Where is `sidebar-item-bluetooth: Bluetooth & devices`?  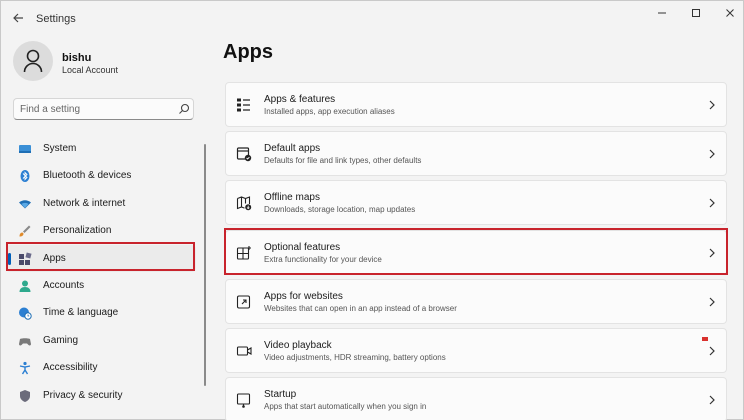
sidebar-item-bluetooth: Bluetooth & devices is located at coordinates (101, 175).